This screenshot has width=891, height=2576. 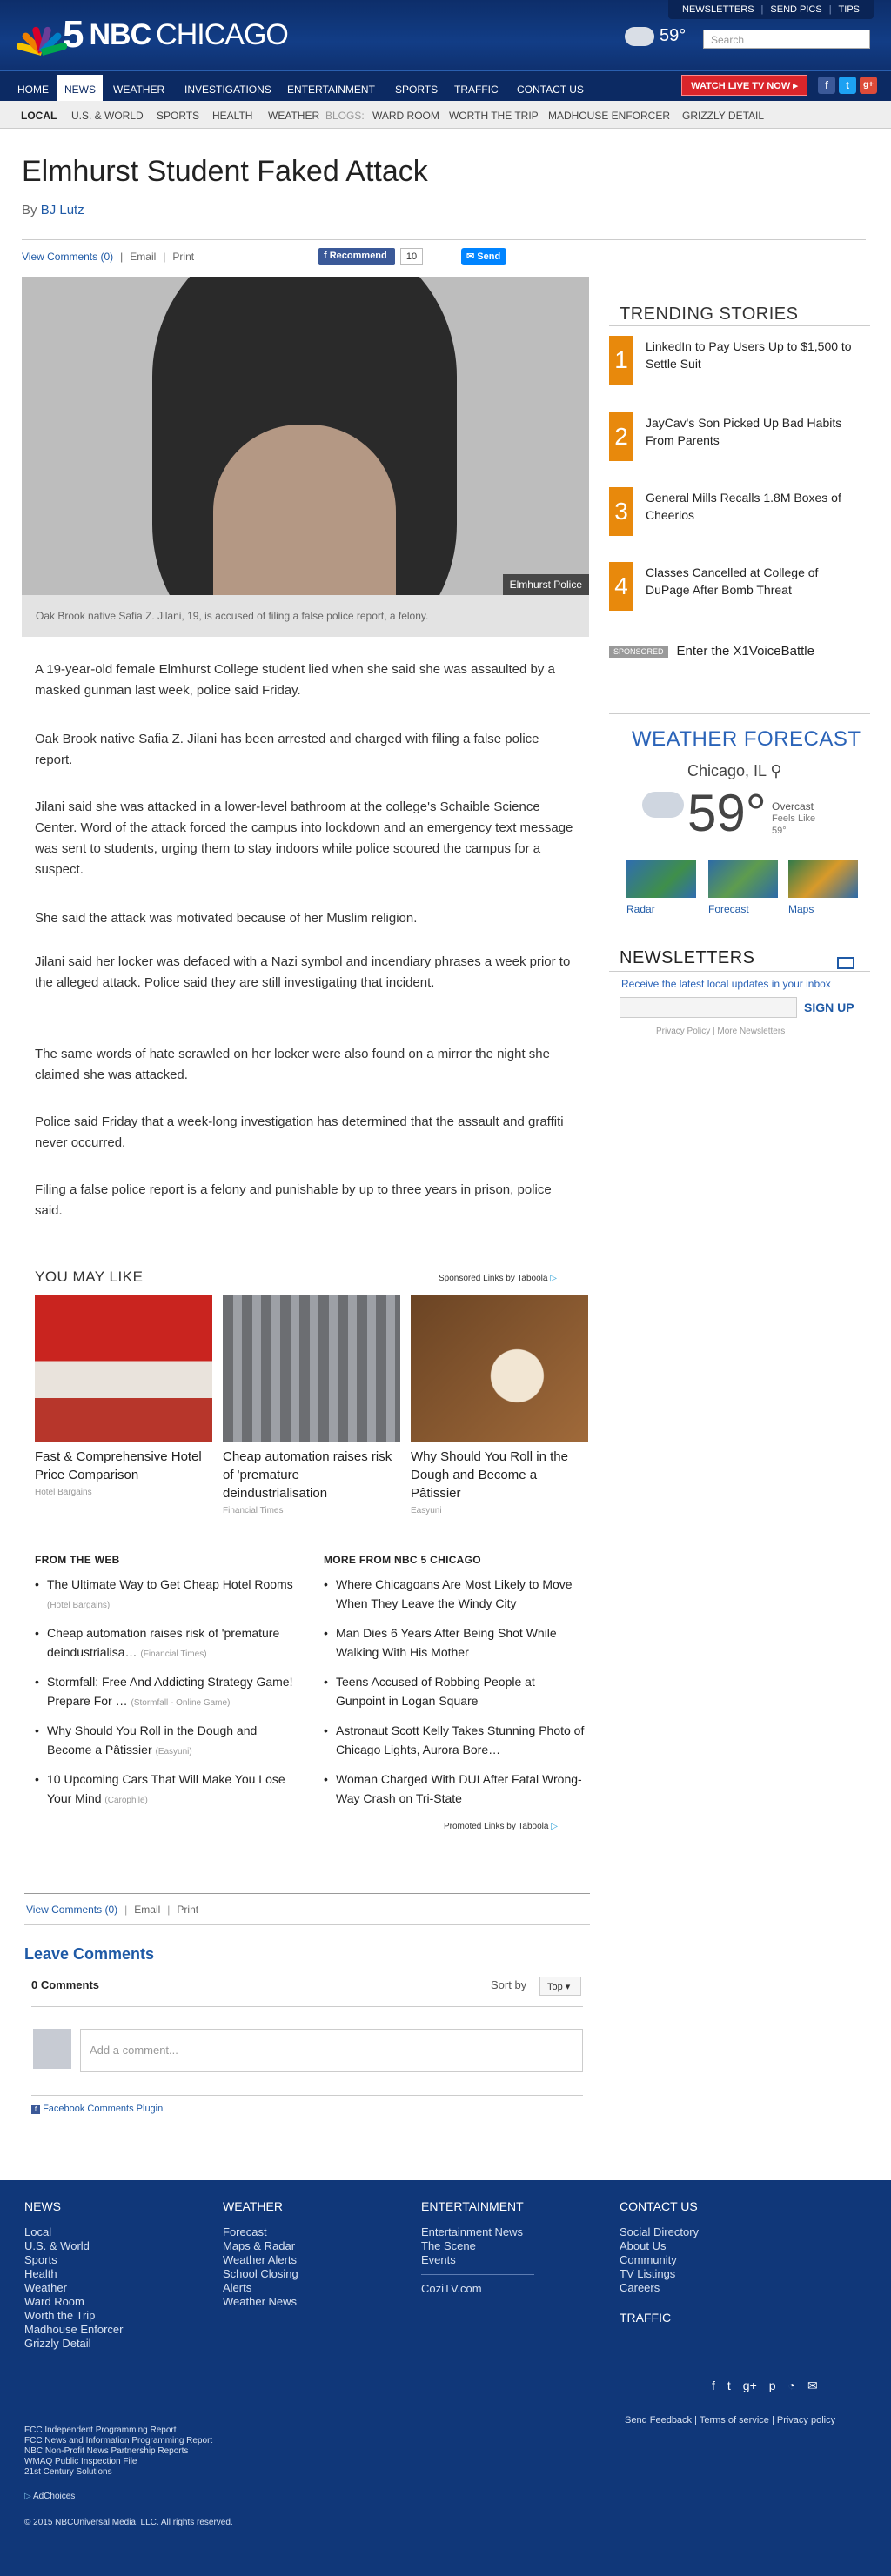 What do you see at coordinates (829, 1007) in the screenshot?
I see `newsletter-signup-button: SIGN UP` at bounding box center [829, 1007].